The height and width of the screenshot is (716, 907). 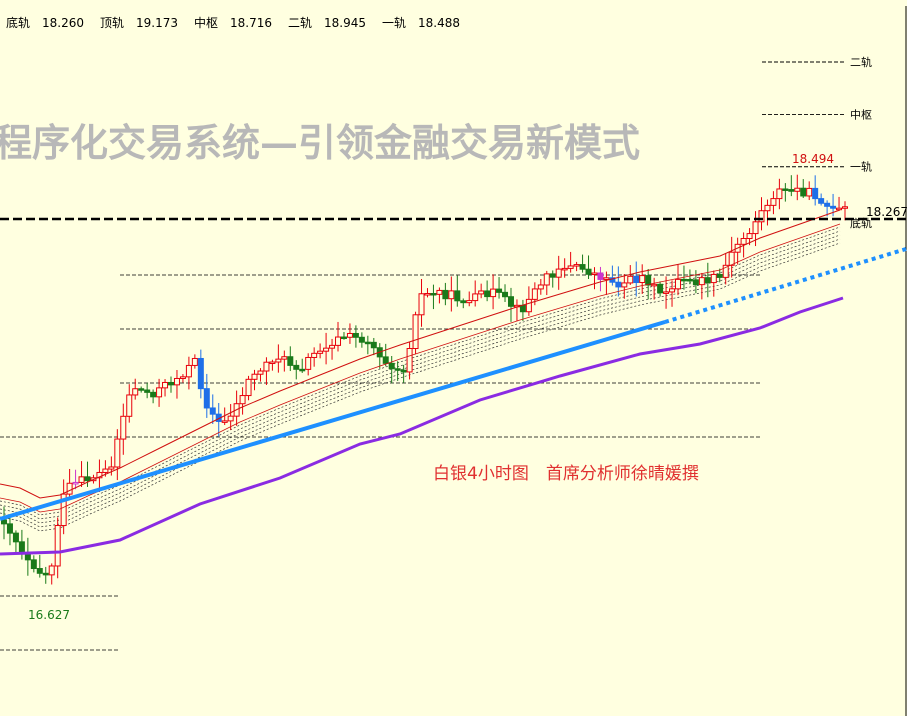 I want to click on header-label-1: 顶轨, so click(x=112, y=23).